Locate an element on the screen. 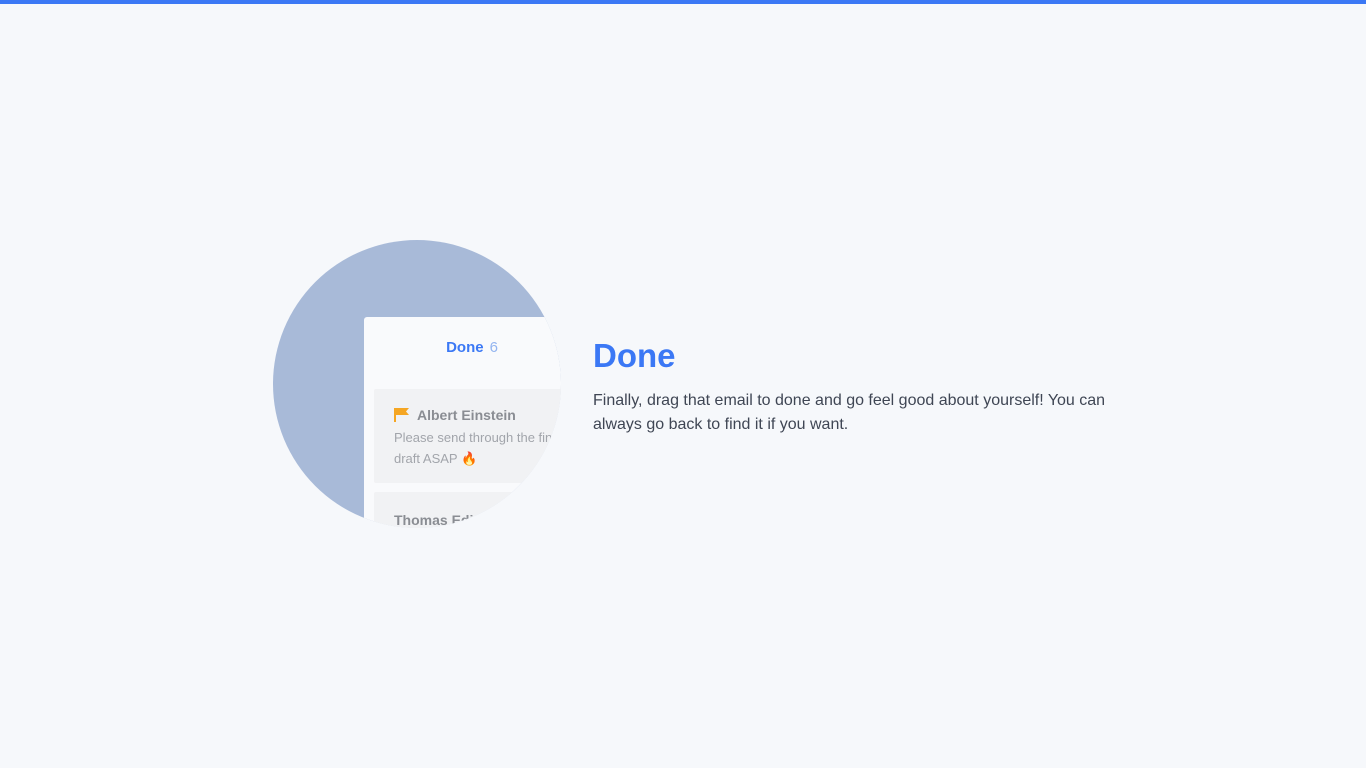  top-progress-bar is located at coordinates (683, 2).